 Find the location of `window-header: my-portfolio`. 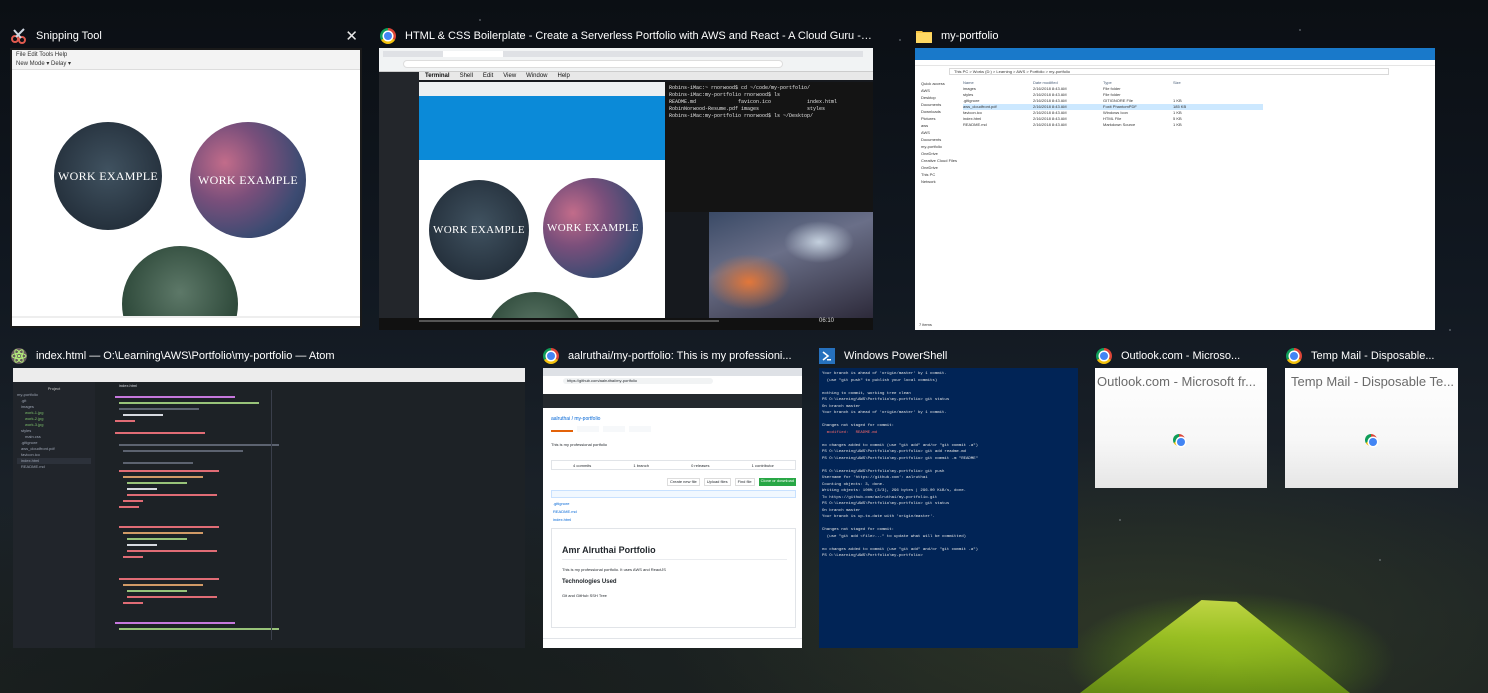

window-header: my-portfolio is located at coordinates (1175, 36).